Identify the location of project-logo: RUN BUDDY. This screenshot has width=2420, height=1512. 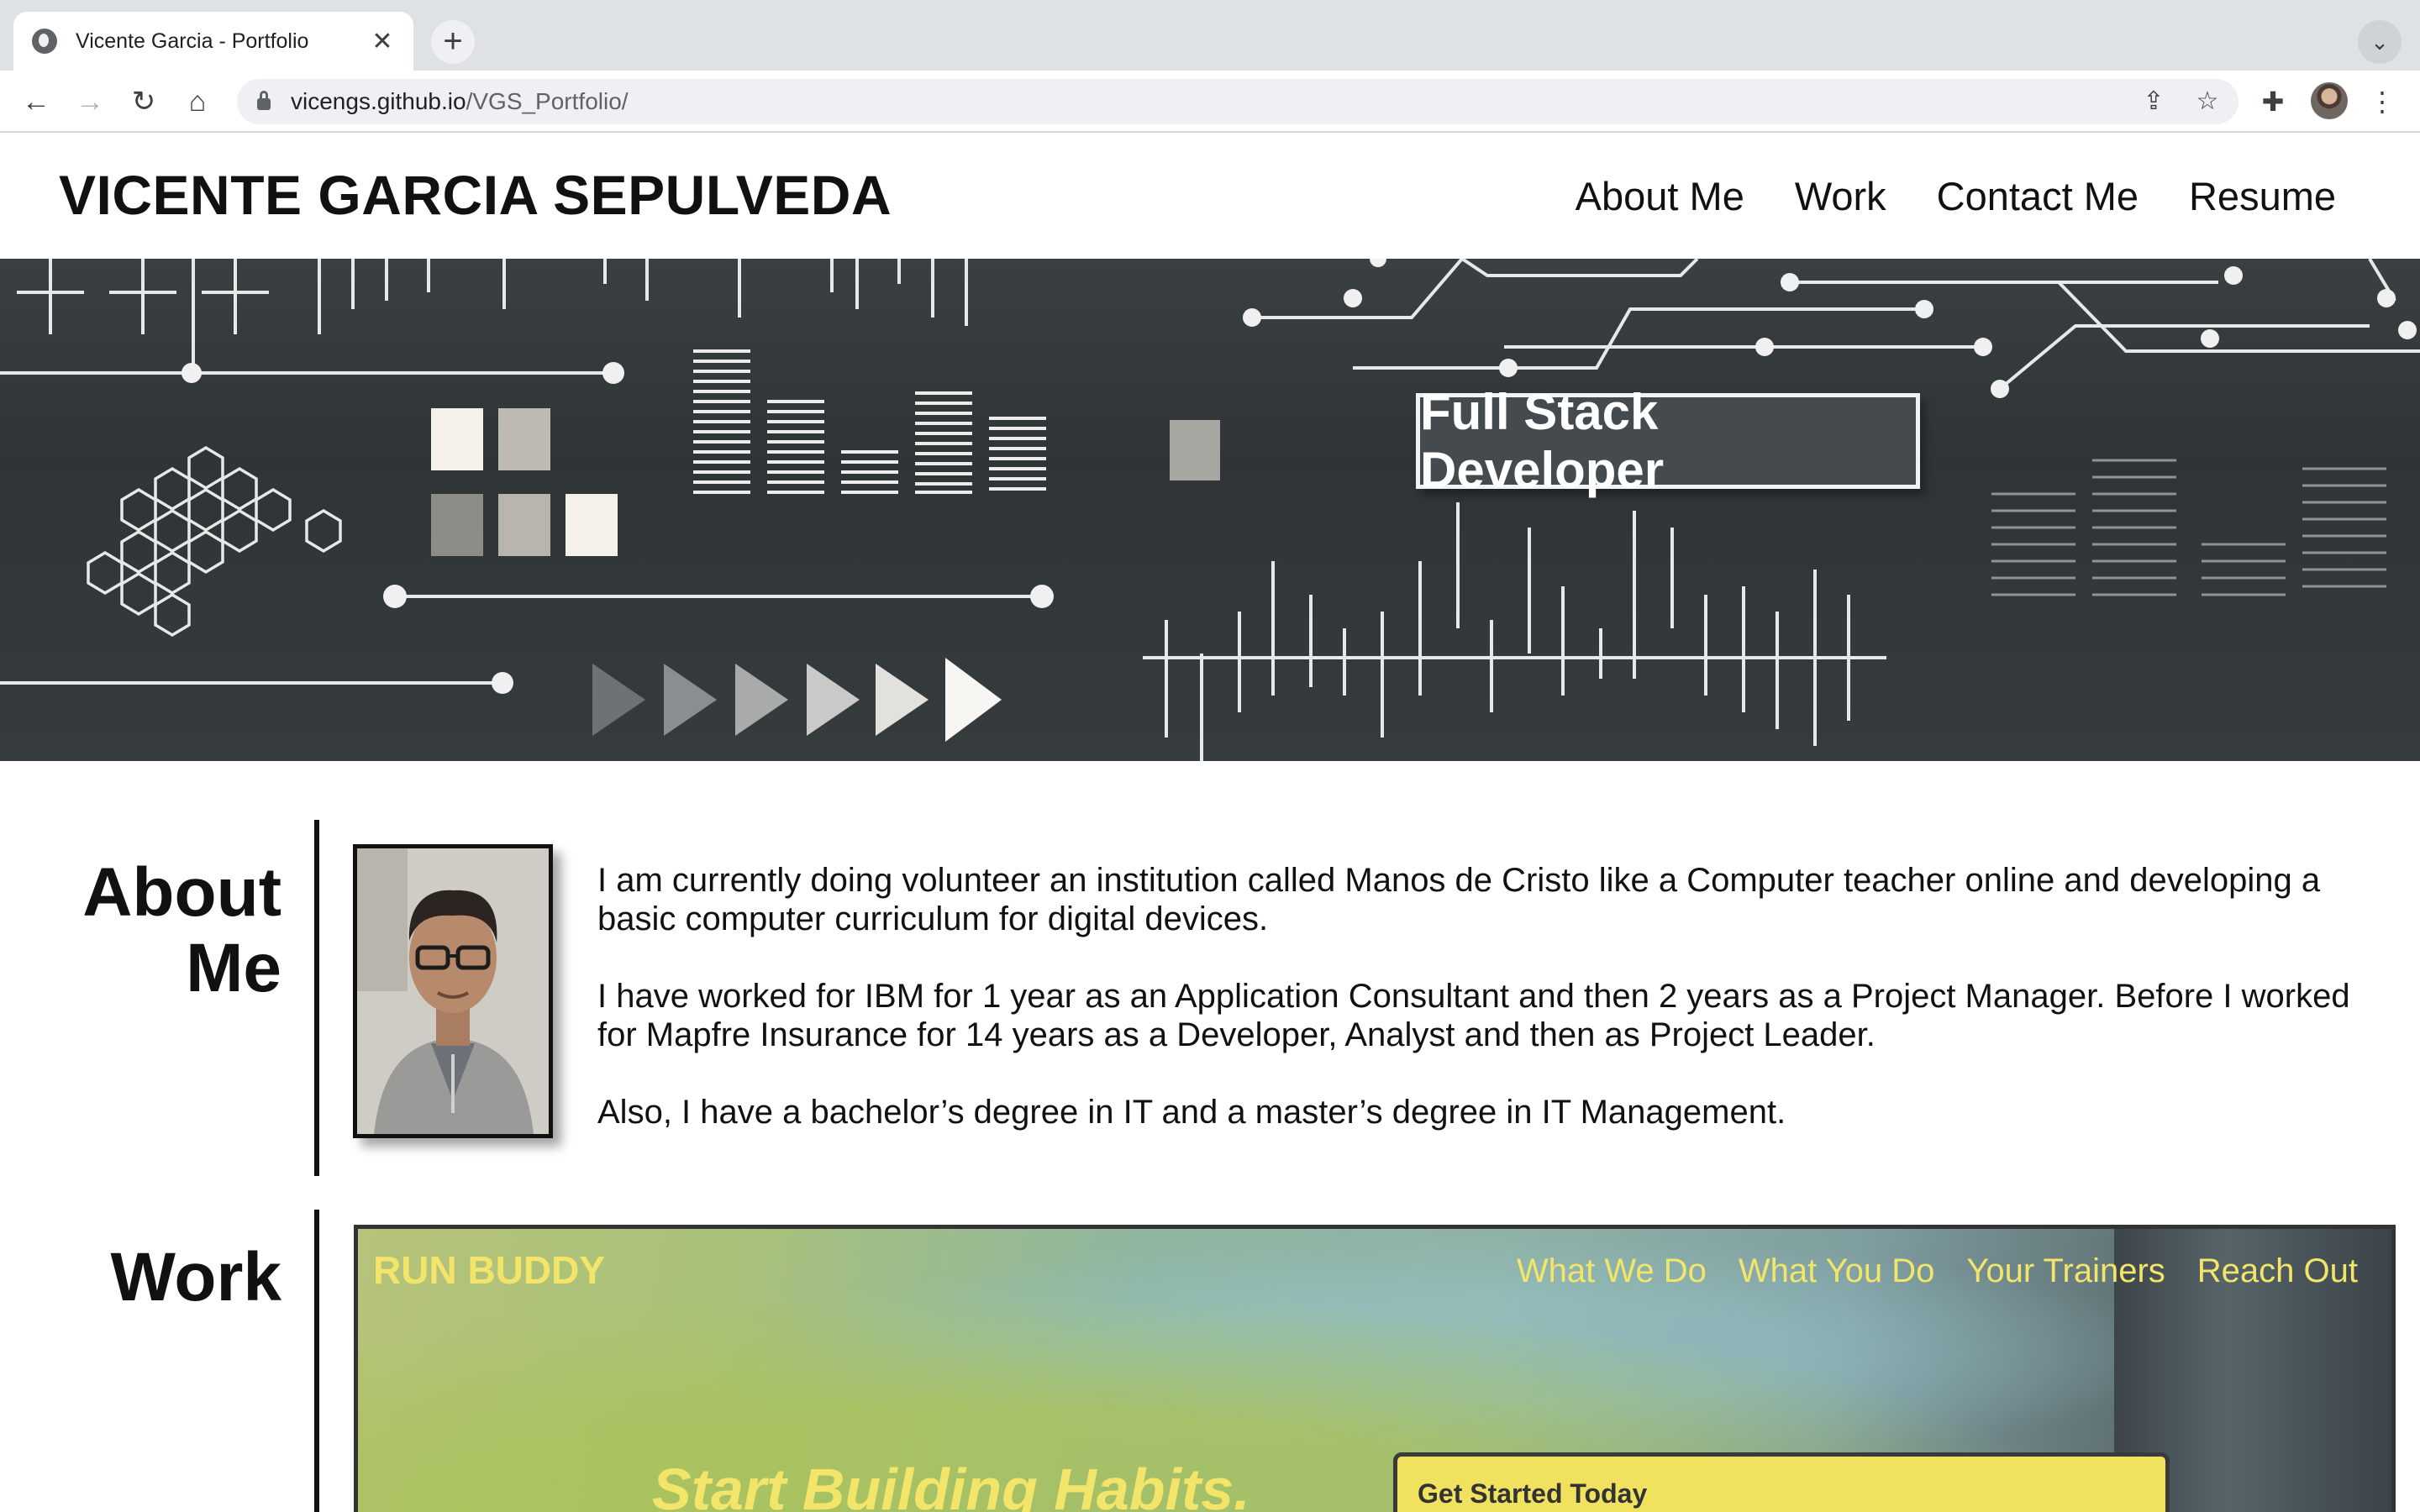
(489, 1270).